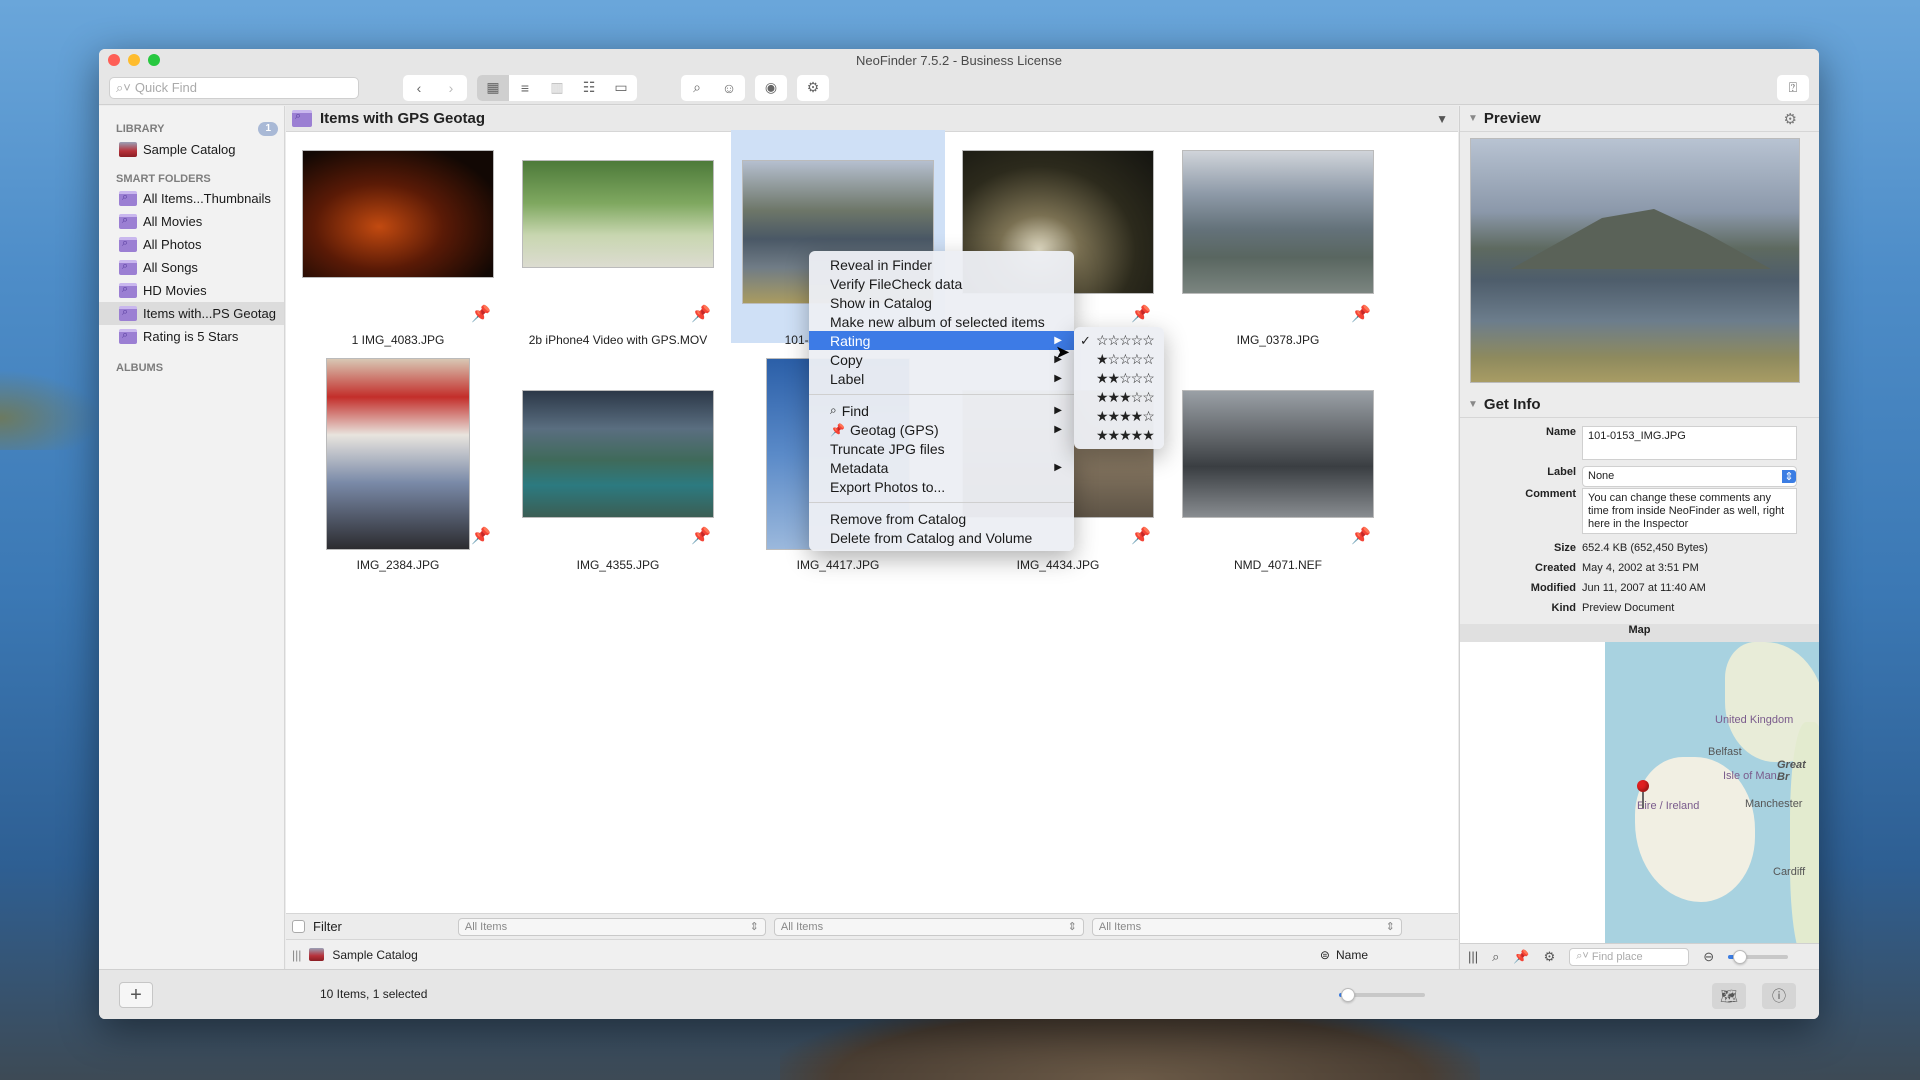 This screenshot has height=1080, width=1920. What do you see at coordinates (374, 955) in the screenshot?
I see `path-catalog: Sample Catalog` at bounding box center [374, 955].